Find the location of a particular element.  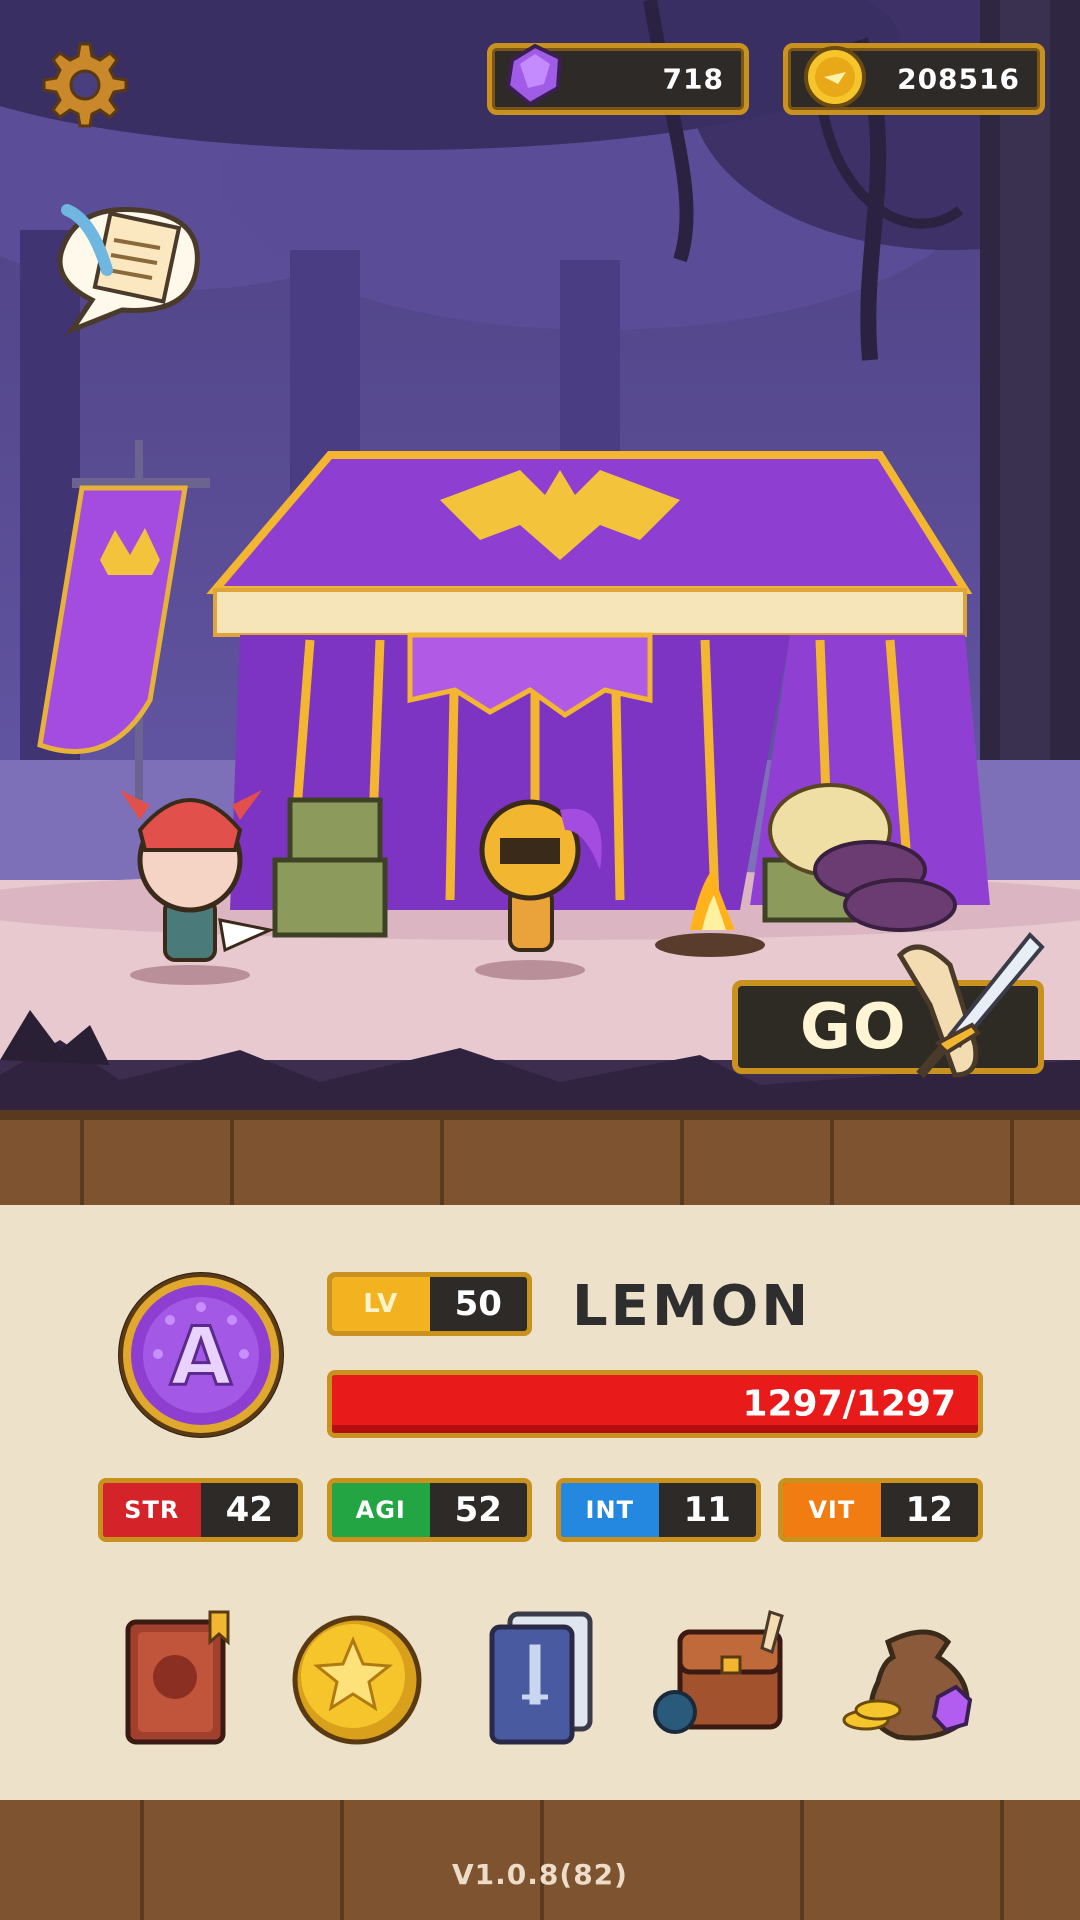

quest-log-icon is located at coordinates (128, 265).